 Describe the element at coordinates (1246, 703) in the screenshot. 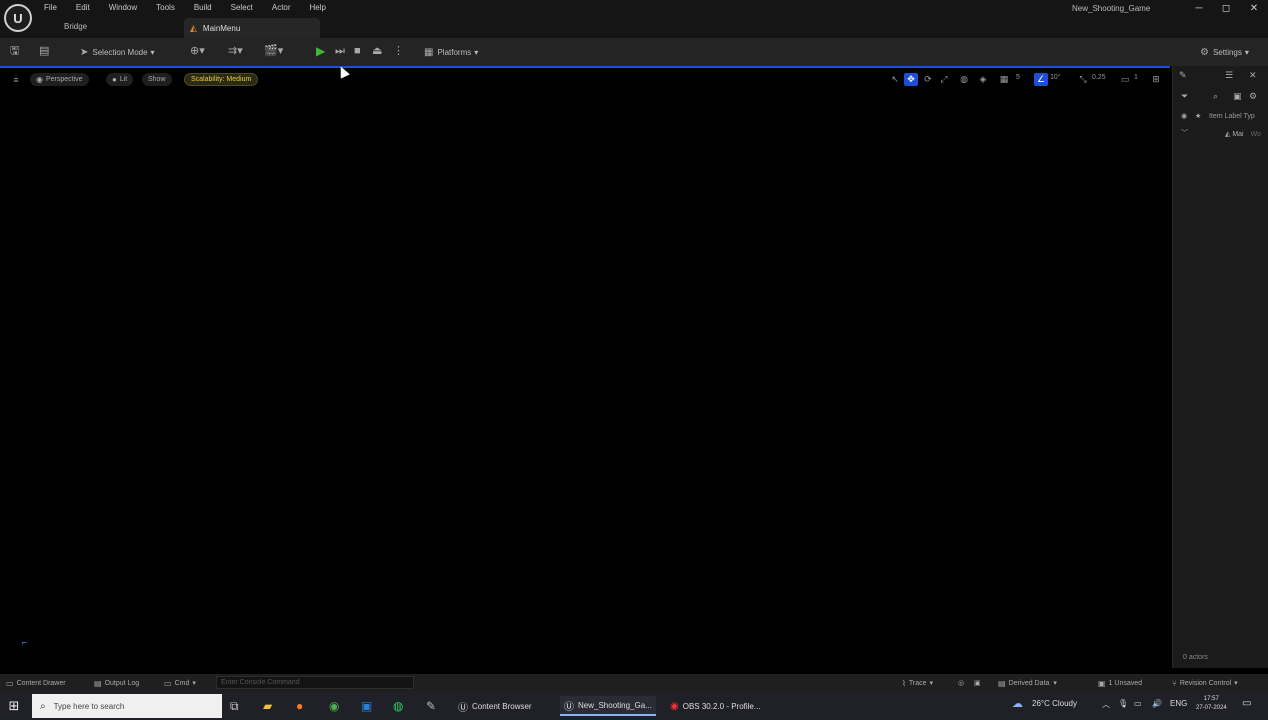

I see `notification-icon: ▭` at that location.